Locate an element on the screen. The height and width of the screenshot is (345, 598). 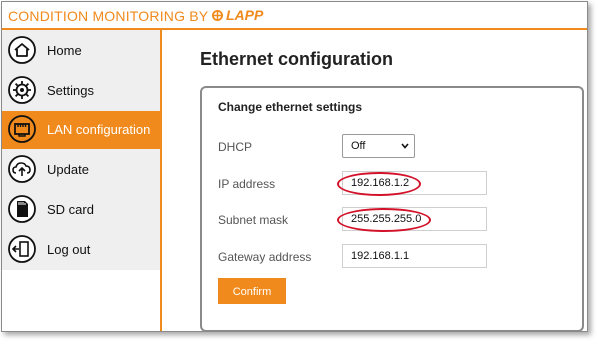
logo-text: LAPP is located at coordinates (245, 15).